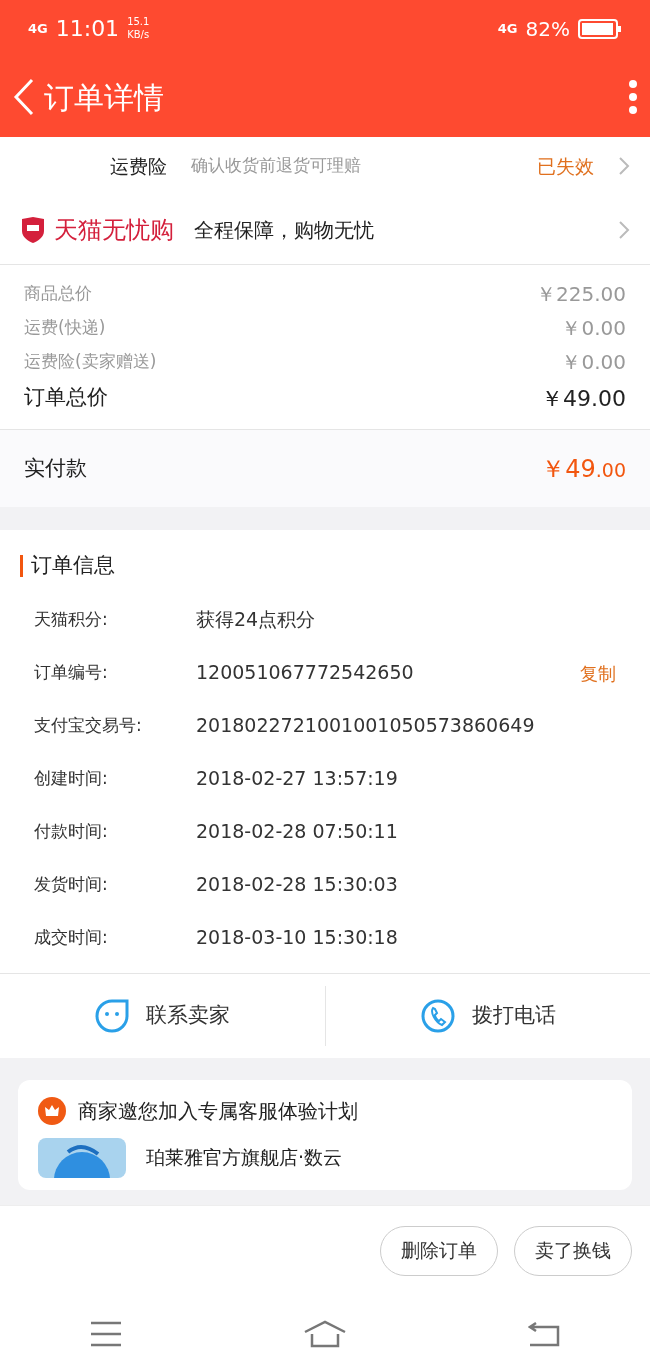 This screenshot has width=650, height=1372. I want to click on info-label: 成交时间:, so click(71, 938).